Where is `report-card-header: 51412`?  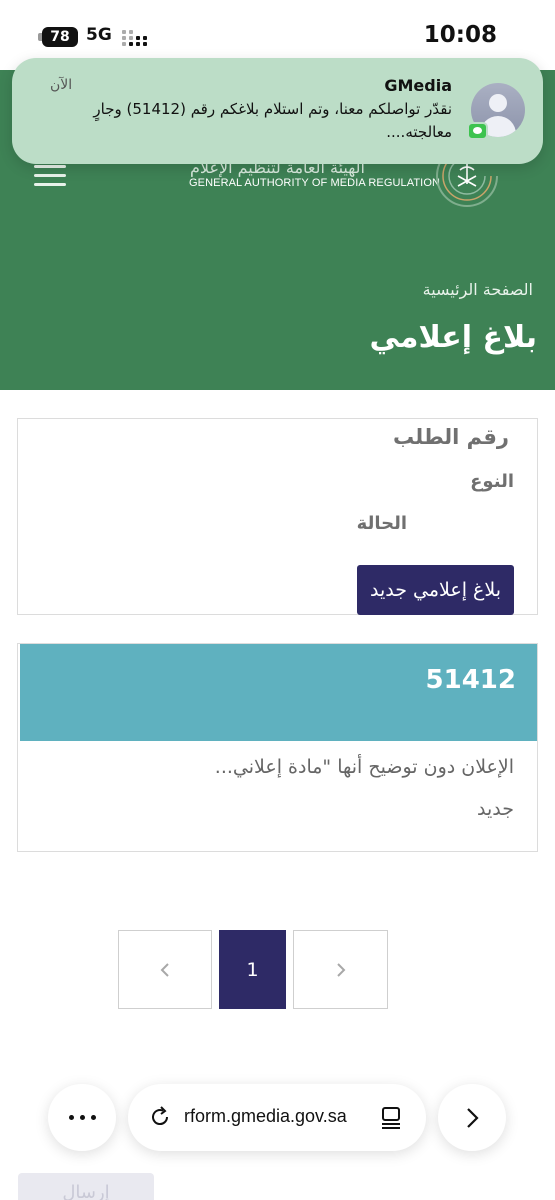
report-card-header: 51412 is located at coordinates (278, 692).